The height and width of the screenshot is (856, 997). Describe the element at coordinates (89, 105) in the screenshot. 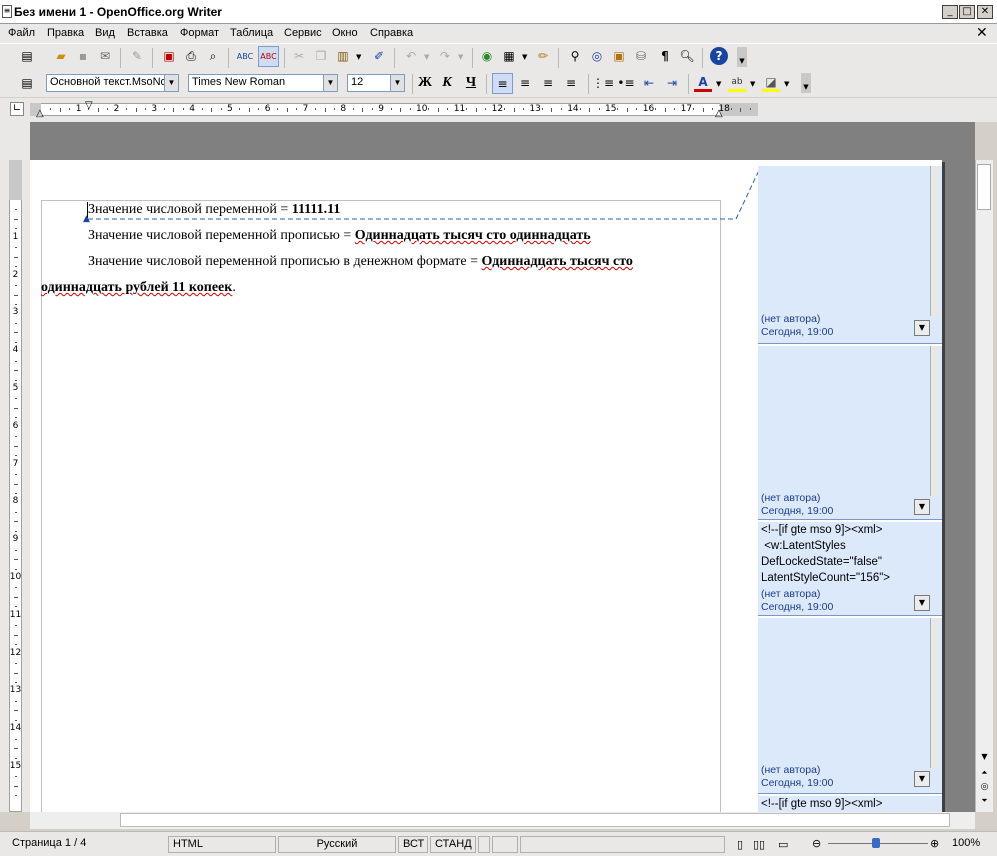

I see `first-line-indent-marker: ▽` at that location.